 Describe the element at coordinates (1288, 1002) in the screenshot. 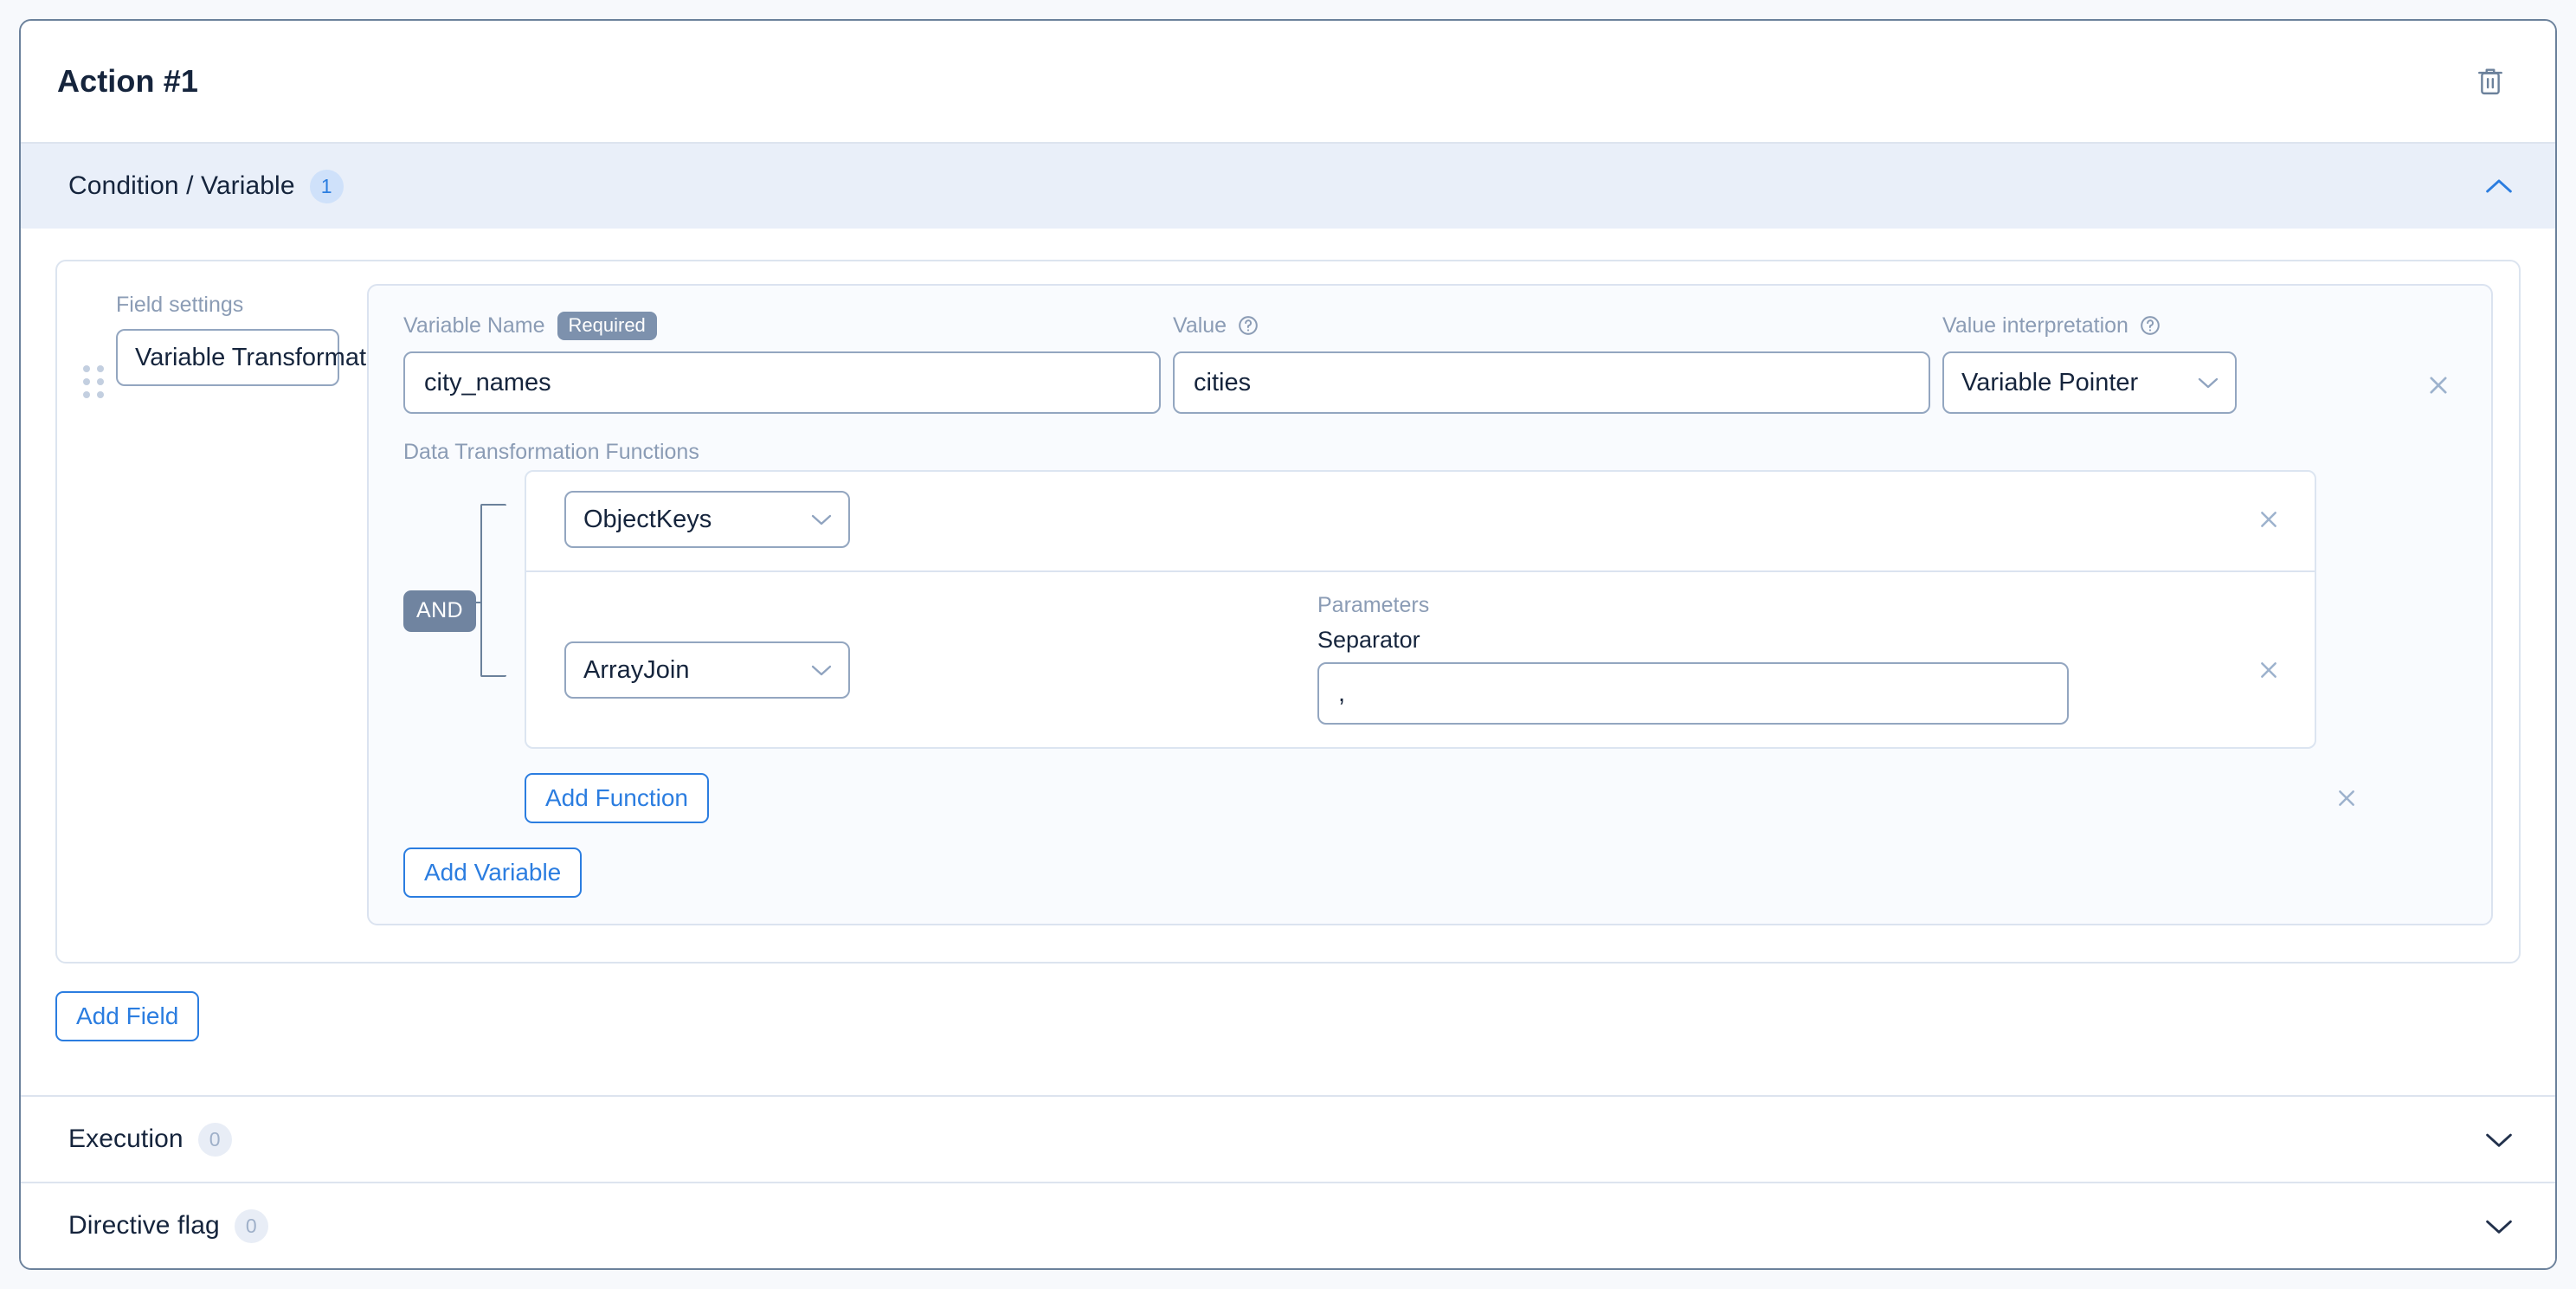

I see `add-field-row: Add Field` at that location.